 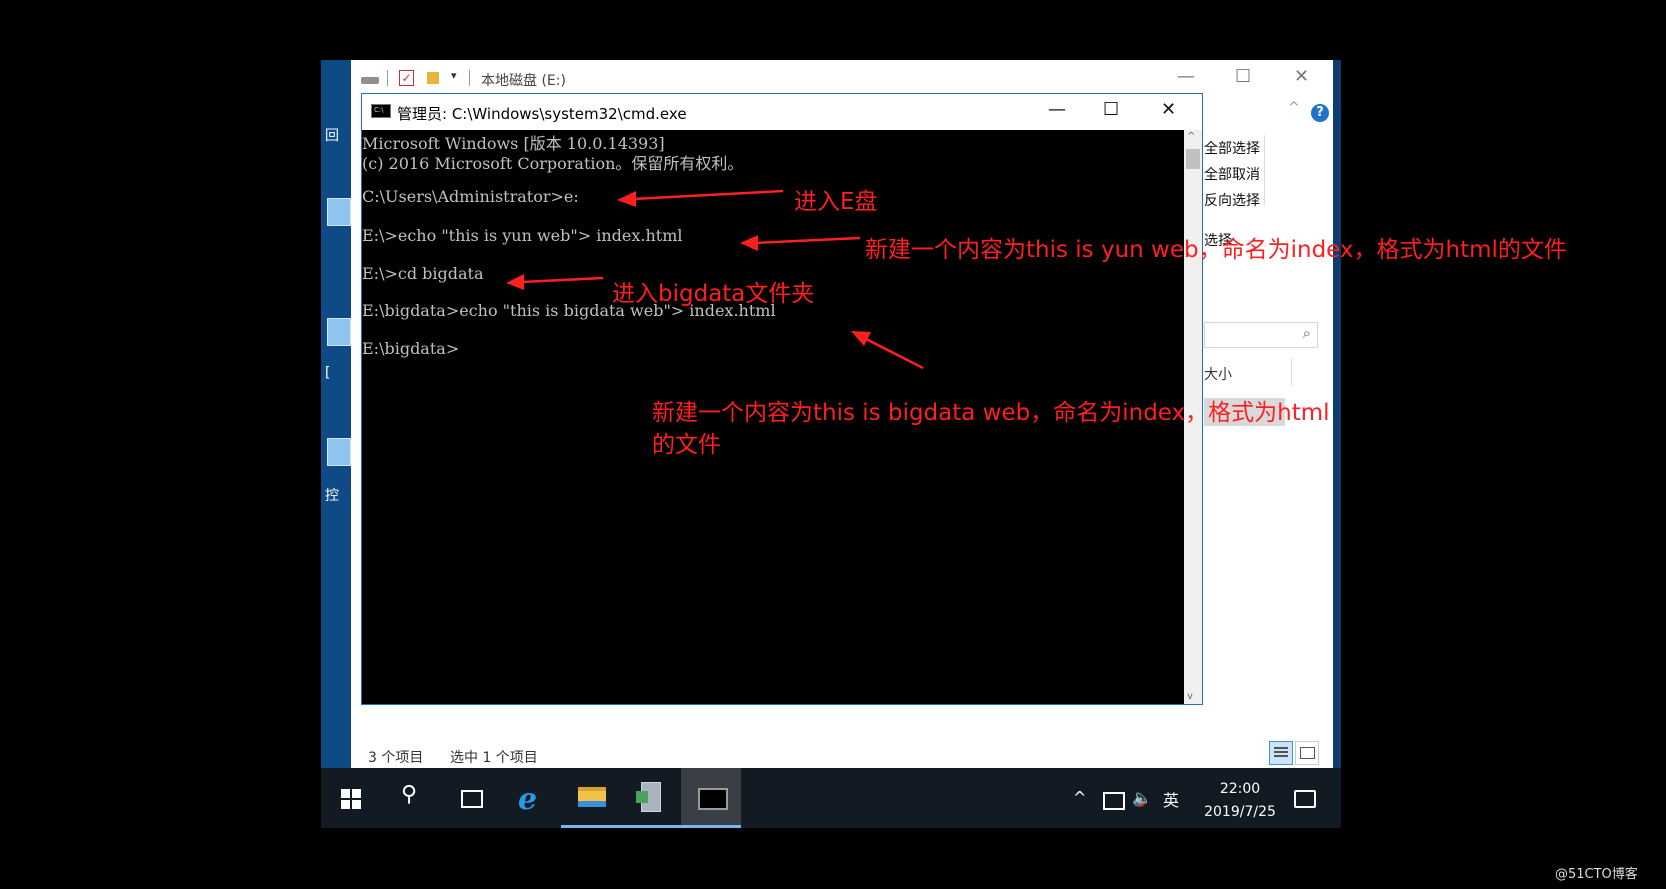 What do you see at coordinates (528, 799) in the screenshot?
I see `internet-explorer-icon: e` at bounding box center [528, 799].